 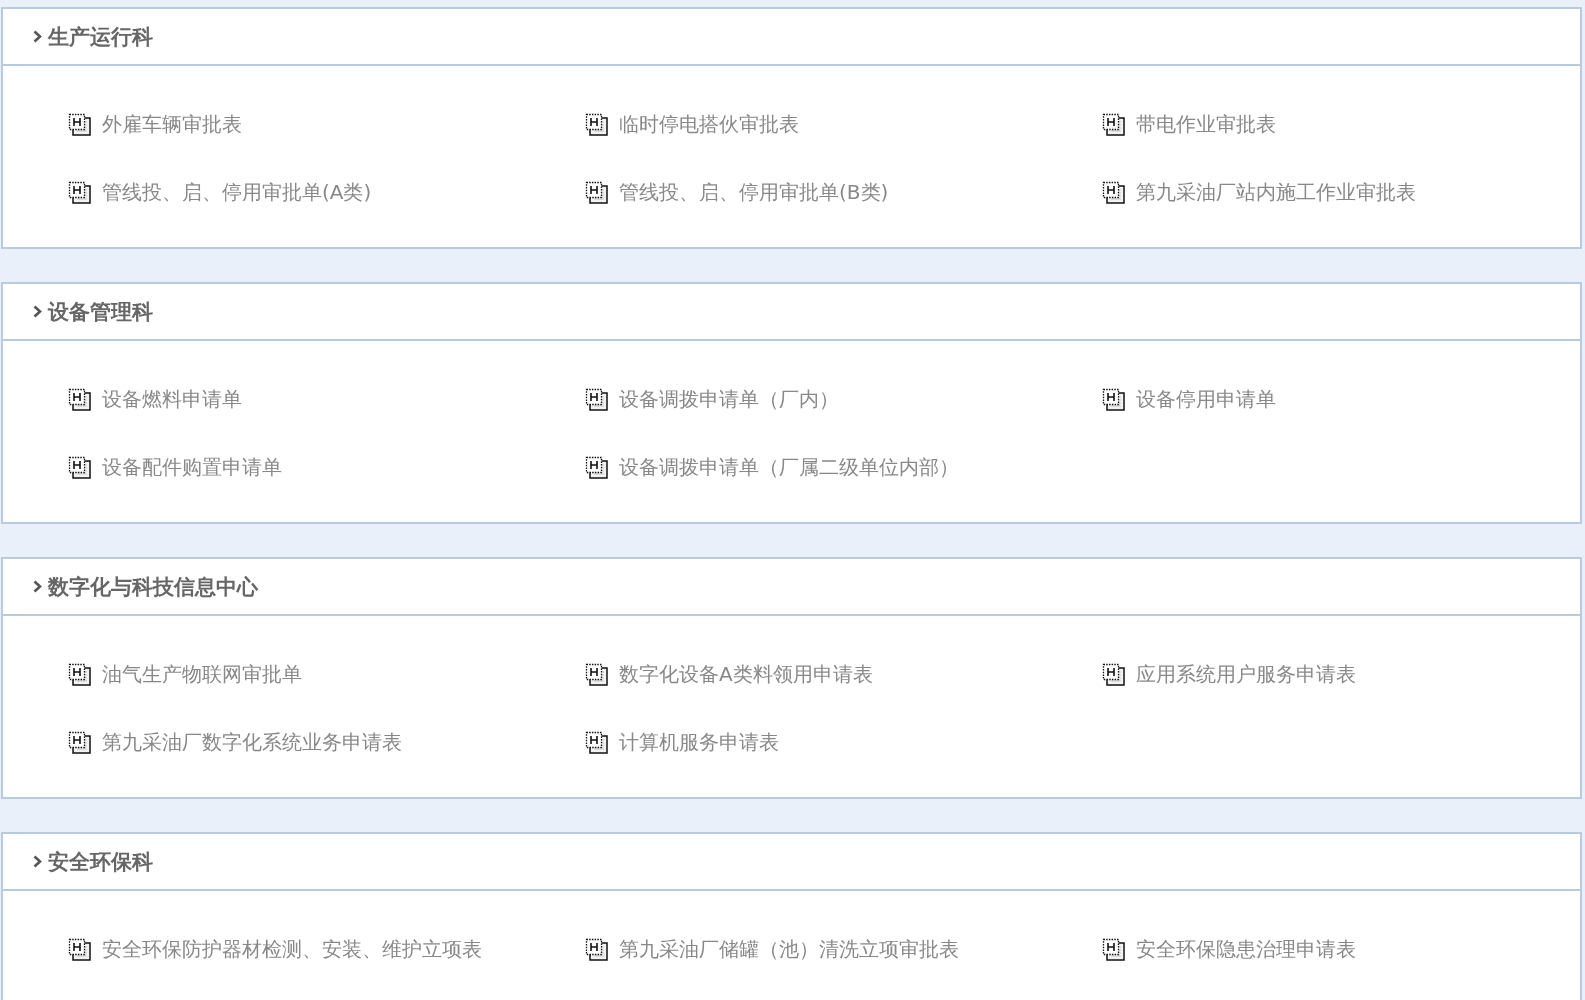 I want to click on category-header: 生产运行科, so click(x=791, y=37).